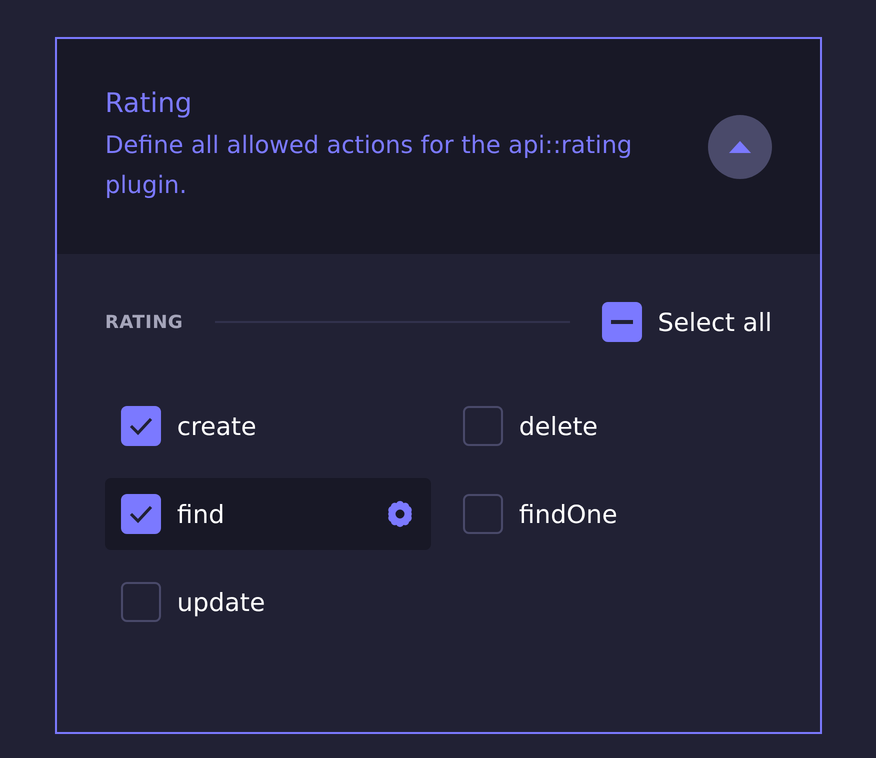  I want to click on section-title: Rating, so click(149, 103).